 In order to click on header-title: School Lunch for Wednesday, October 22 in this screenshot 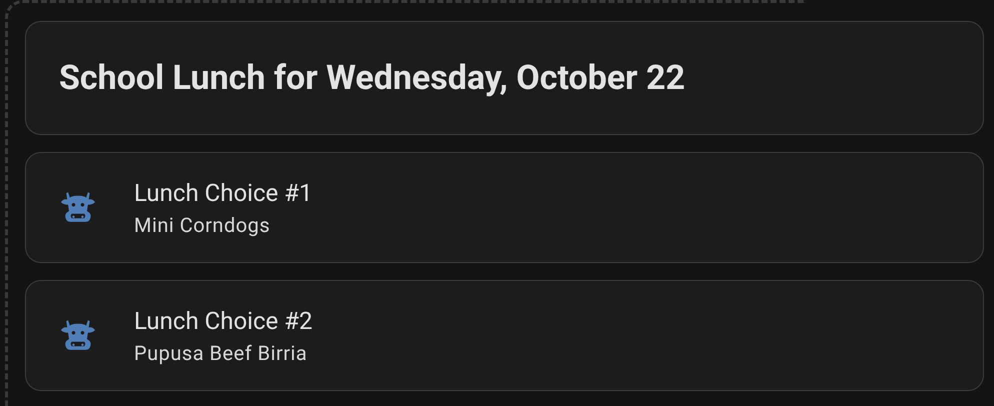, I will do `click(372, 78)`.